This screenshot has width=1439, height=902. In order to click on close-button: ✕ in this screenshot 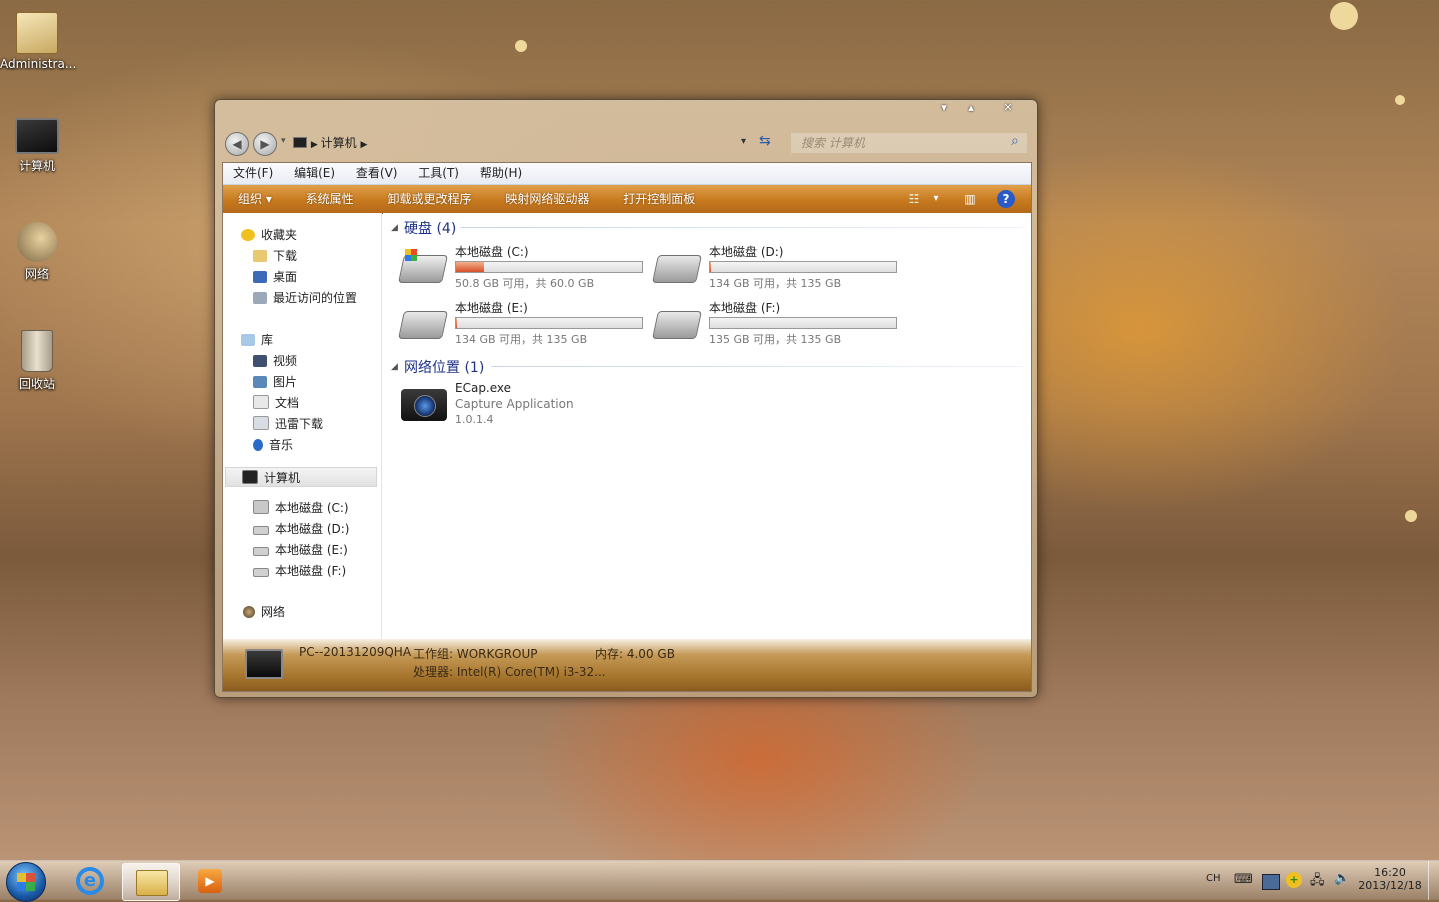, I will do `click(1008, 108)`.